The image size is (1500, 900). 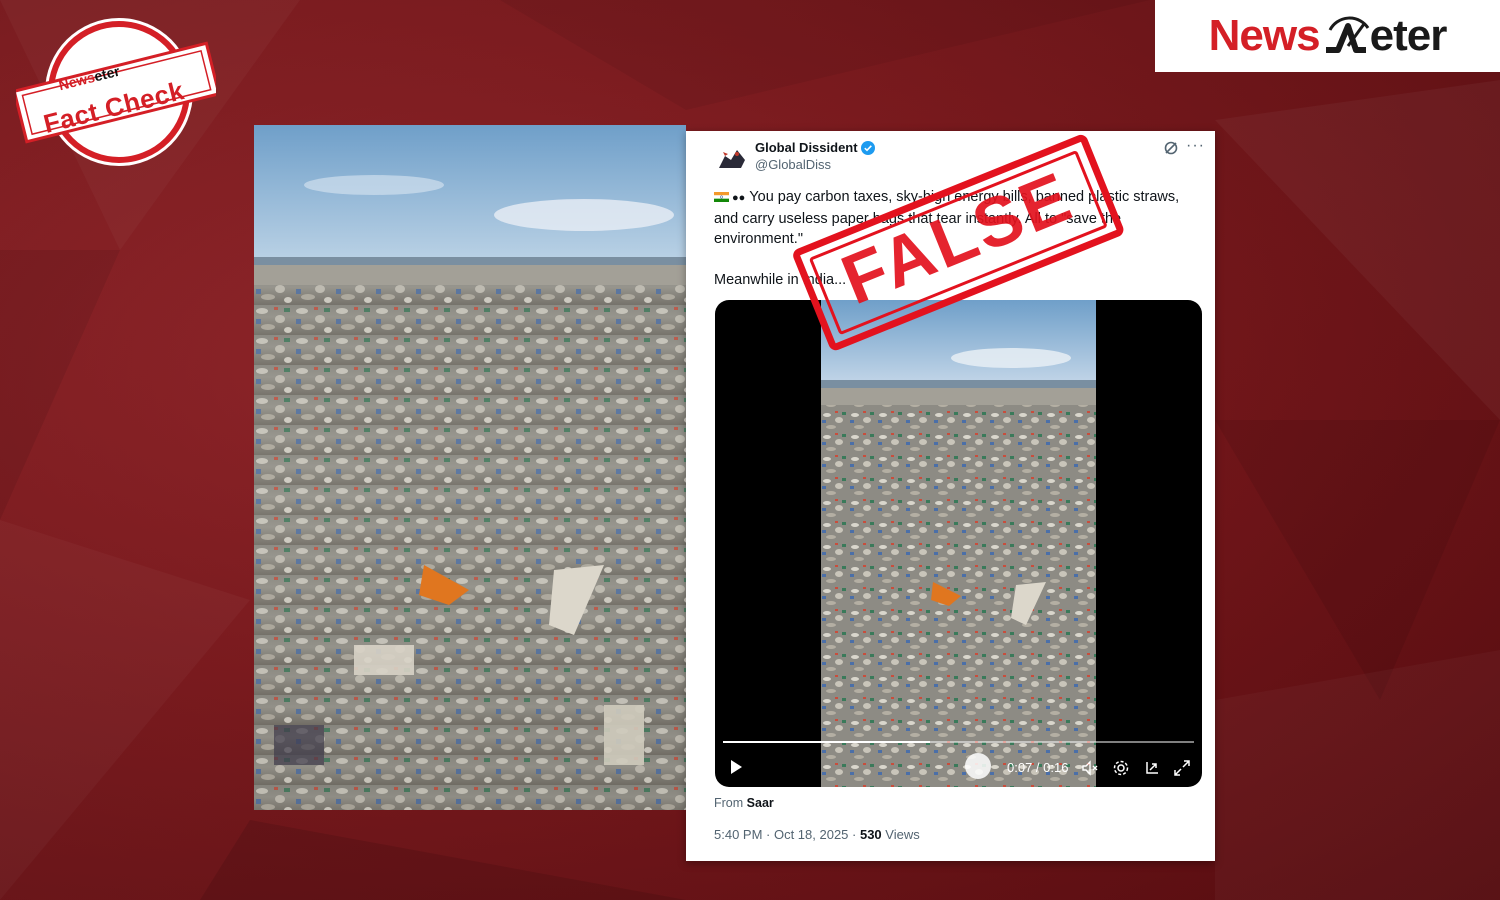 What do you see at coordinates (1056, 767) in the screenshot?
I see `video-time-total: 0:16` at bounding box center [1056, 767].